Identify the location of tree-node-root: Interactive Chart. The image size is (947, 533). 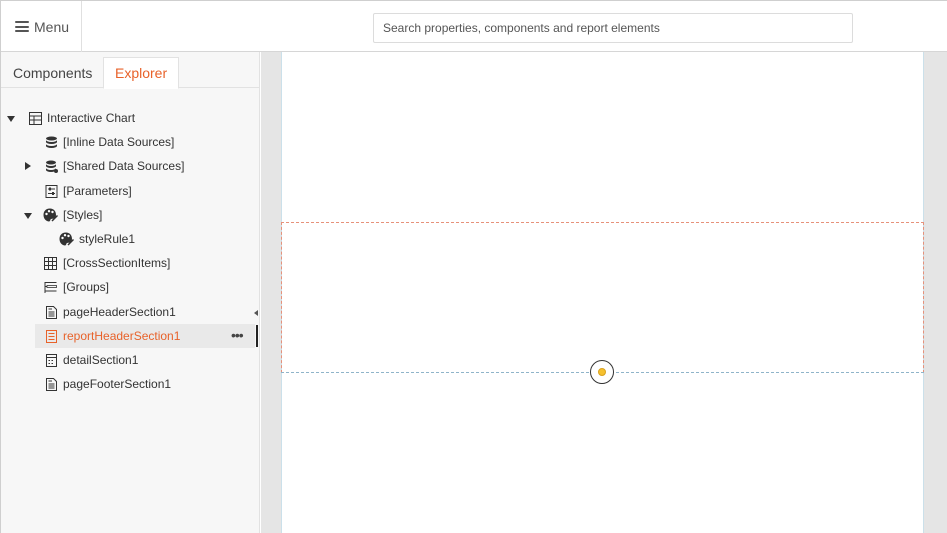
(130, 118).